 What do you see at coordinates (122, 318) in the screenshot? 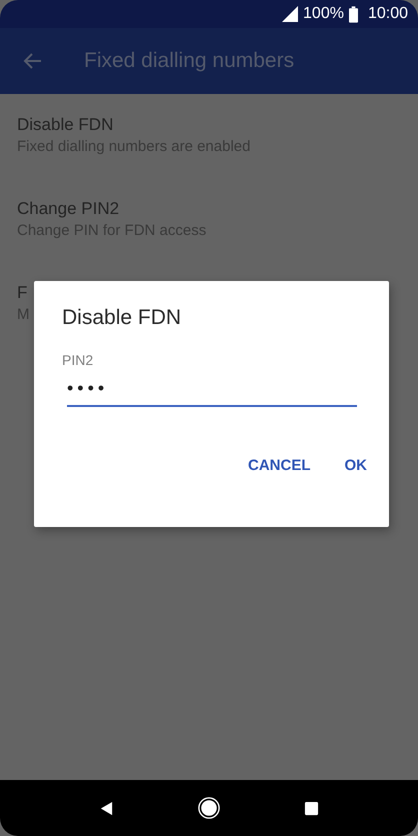
I see `dialog-title: Disable FDN` at bounding box center [122, 318].